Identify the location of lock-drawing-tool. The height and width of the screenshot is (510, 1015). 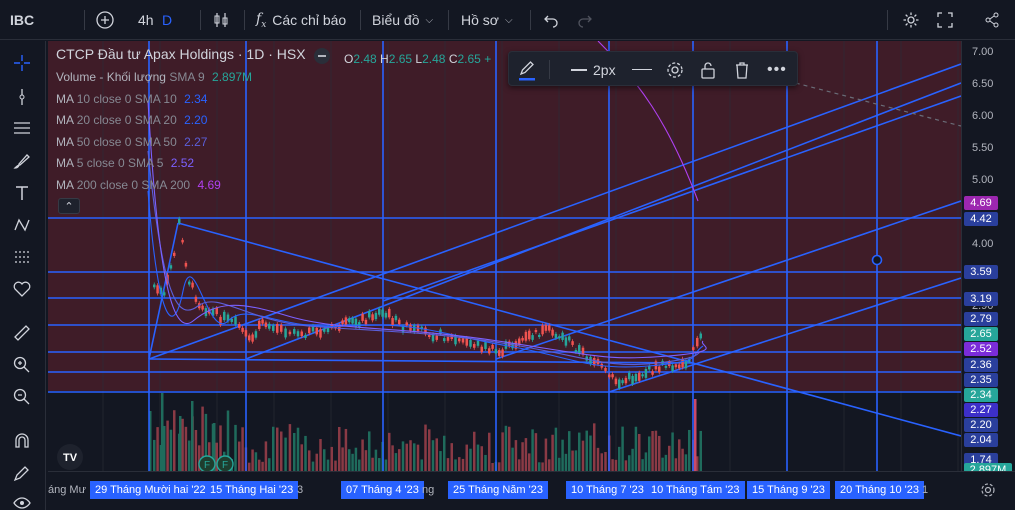
(22, 473).